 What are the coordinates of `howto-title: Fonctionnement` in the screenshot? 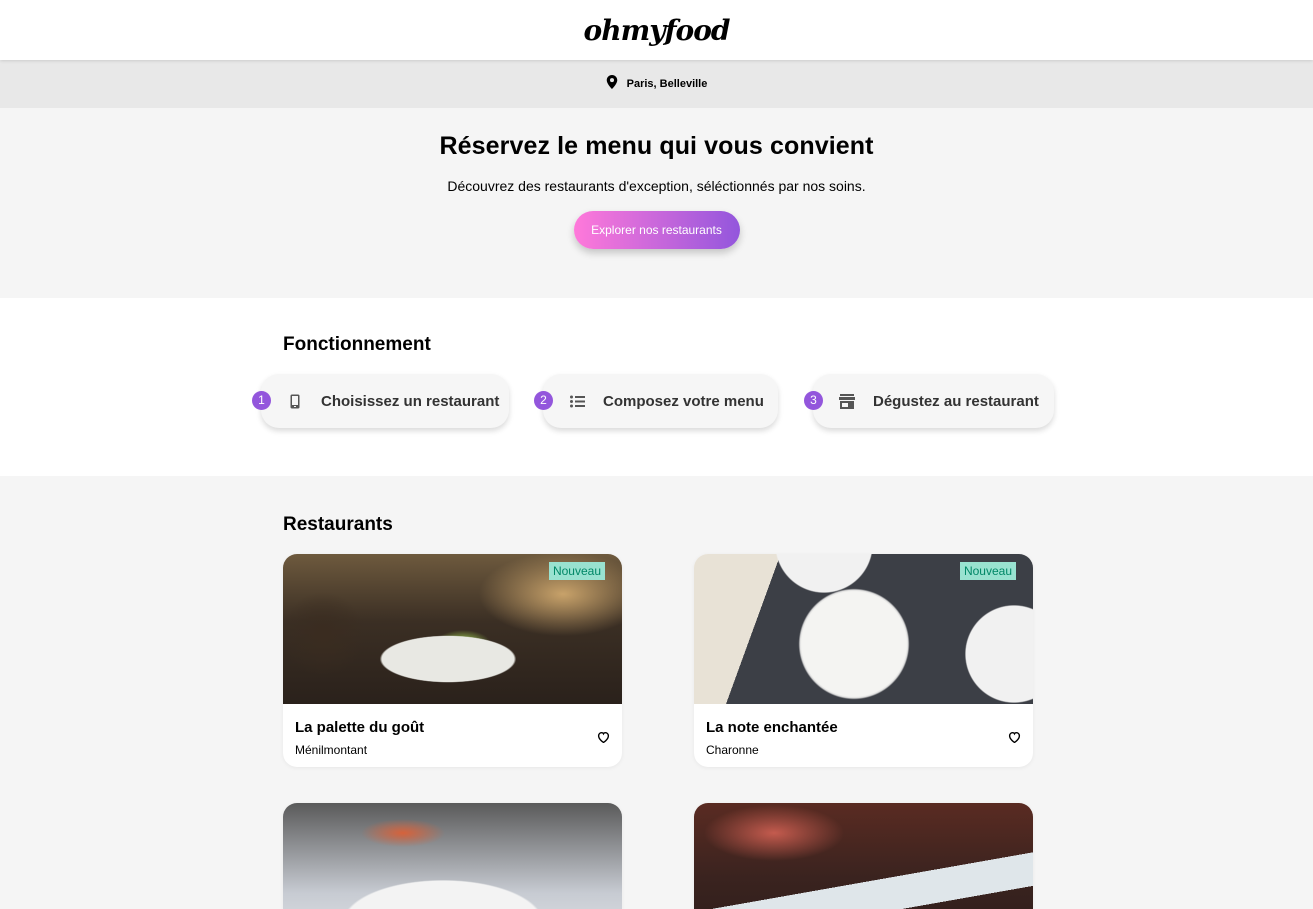 It's located at (357, 344).